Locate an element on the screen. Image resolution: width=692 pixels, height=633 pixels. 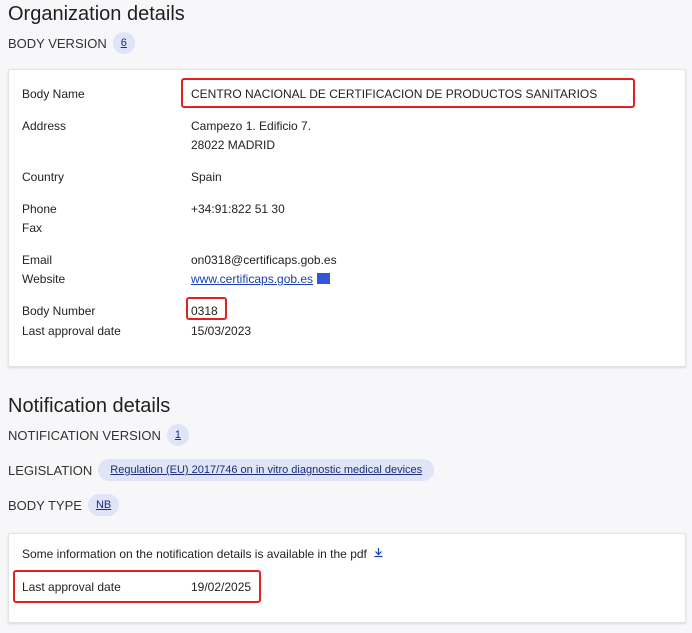
country-label: Country is located at coordinates (43, 177).